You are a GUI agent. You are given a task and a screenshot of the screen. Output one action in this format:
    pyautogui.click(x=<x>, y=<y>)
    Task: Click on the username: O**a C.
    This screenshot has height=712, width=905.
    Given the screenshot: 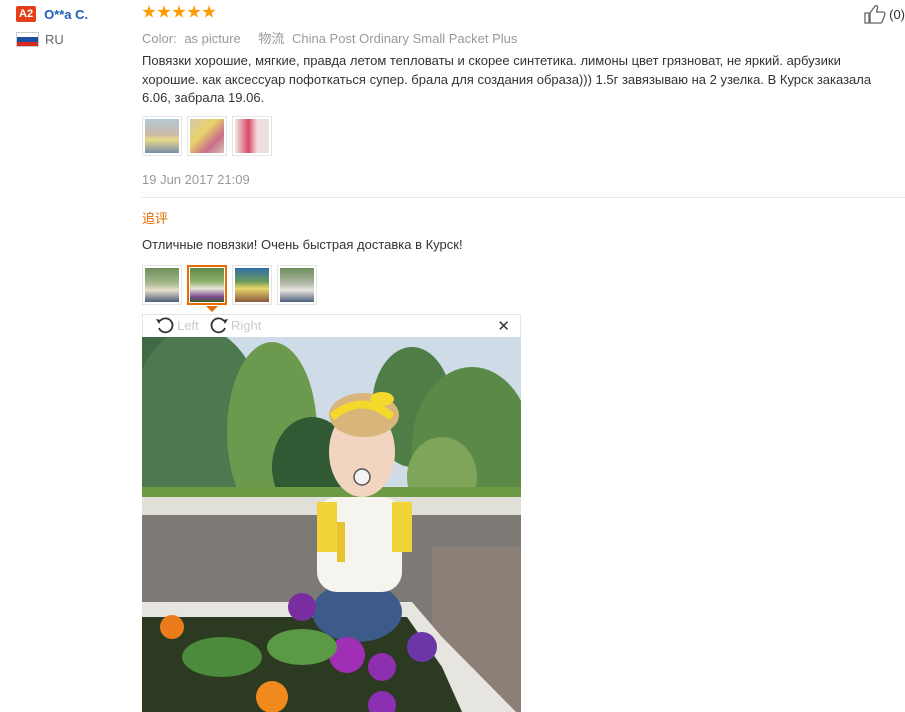 What is the action you would take?
    pyautogui.click(x=66, y=14)
    